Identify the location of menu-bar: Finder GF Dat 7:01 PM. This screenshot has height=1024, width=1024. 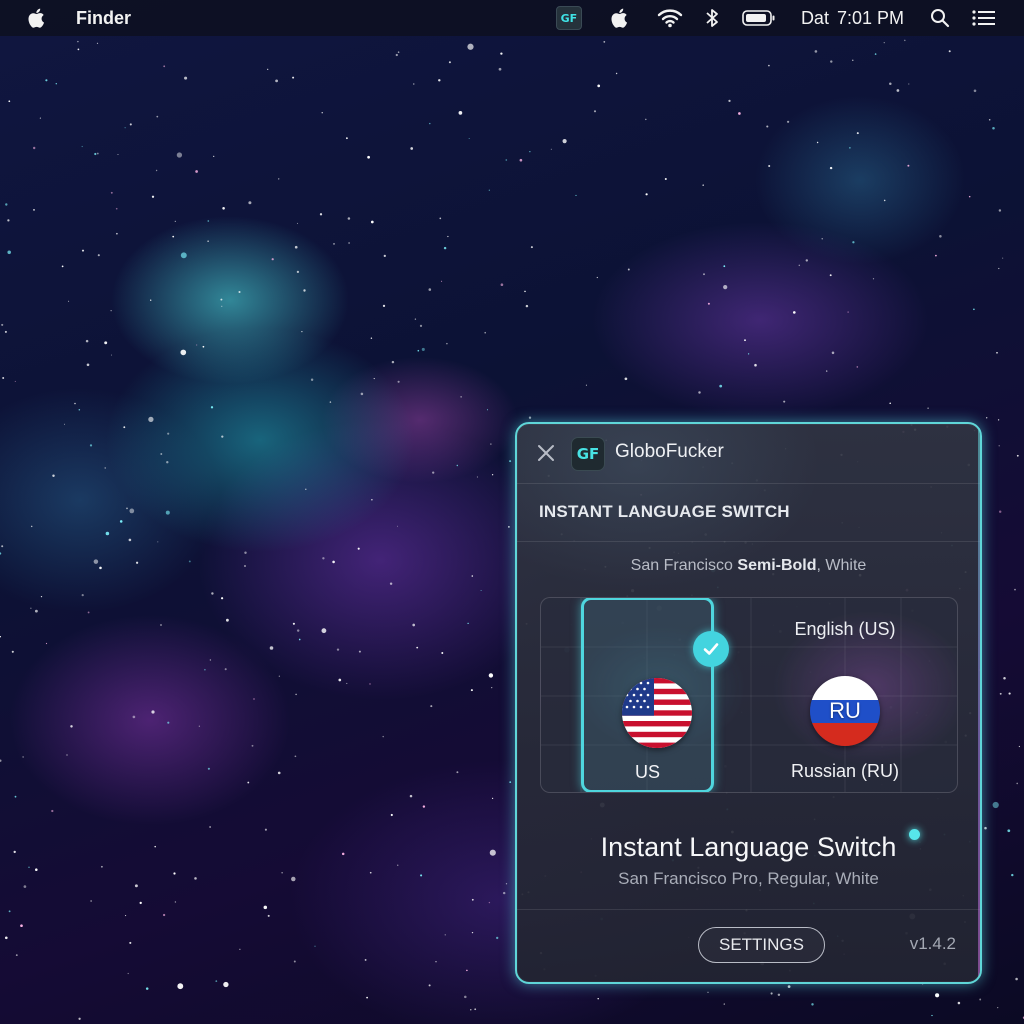
(512, 18).